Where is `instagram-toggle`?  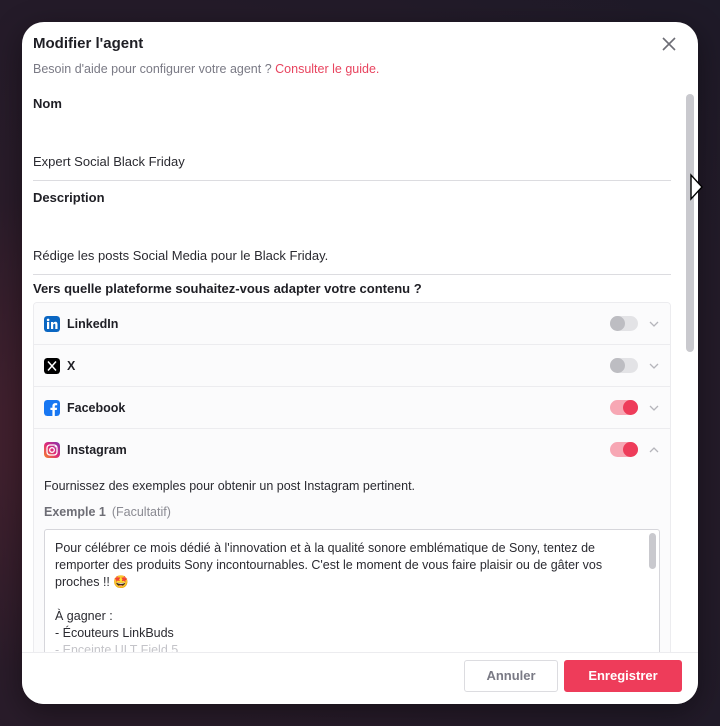 instagram-toggle is located at coordinates (624, 449).